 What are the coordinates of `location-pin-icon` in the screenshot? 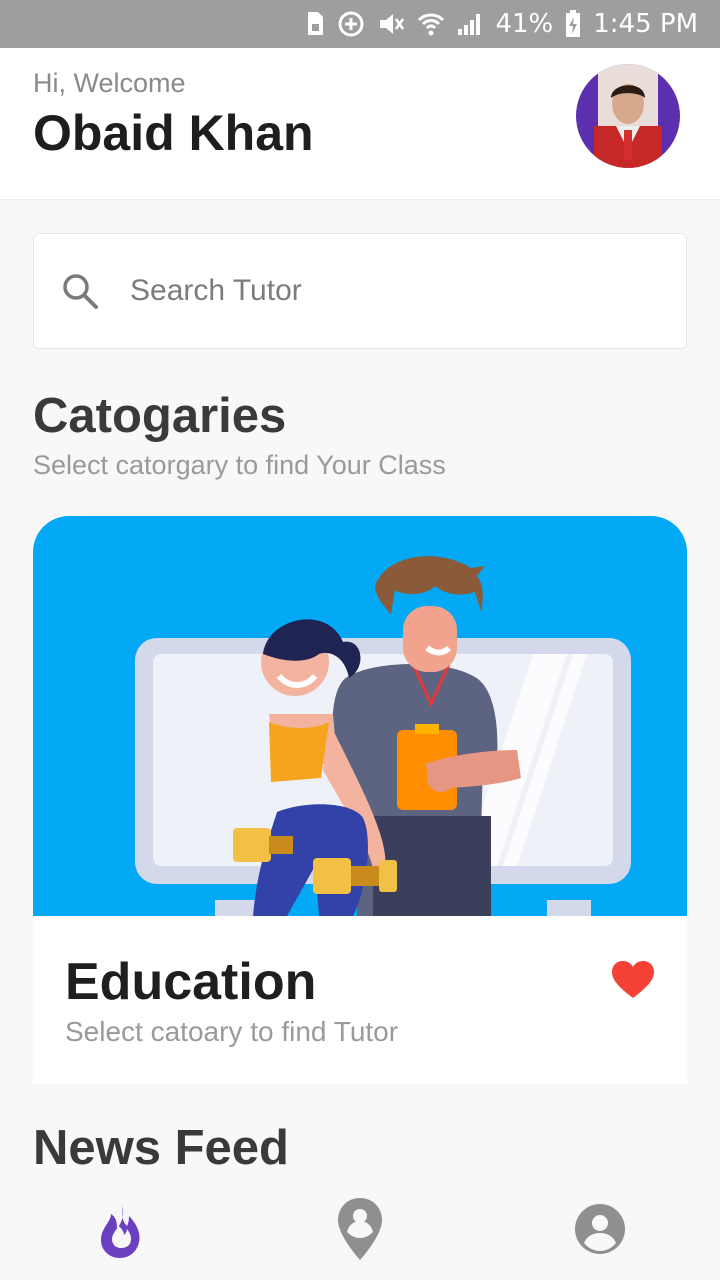 It's located at (360, 1229).